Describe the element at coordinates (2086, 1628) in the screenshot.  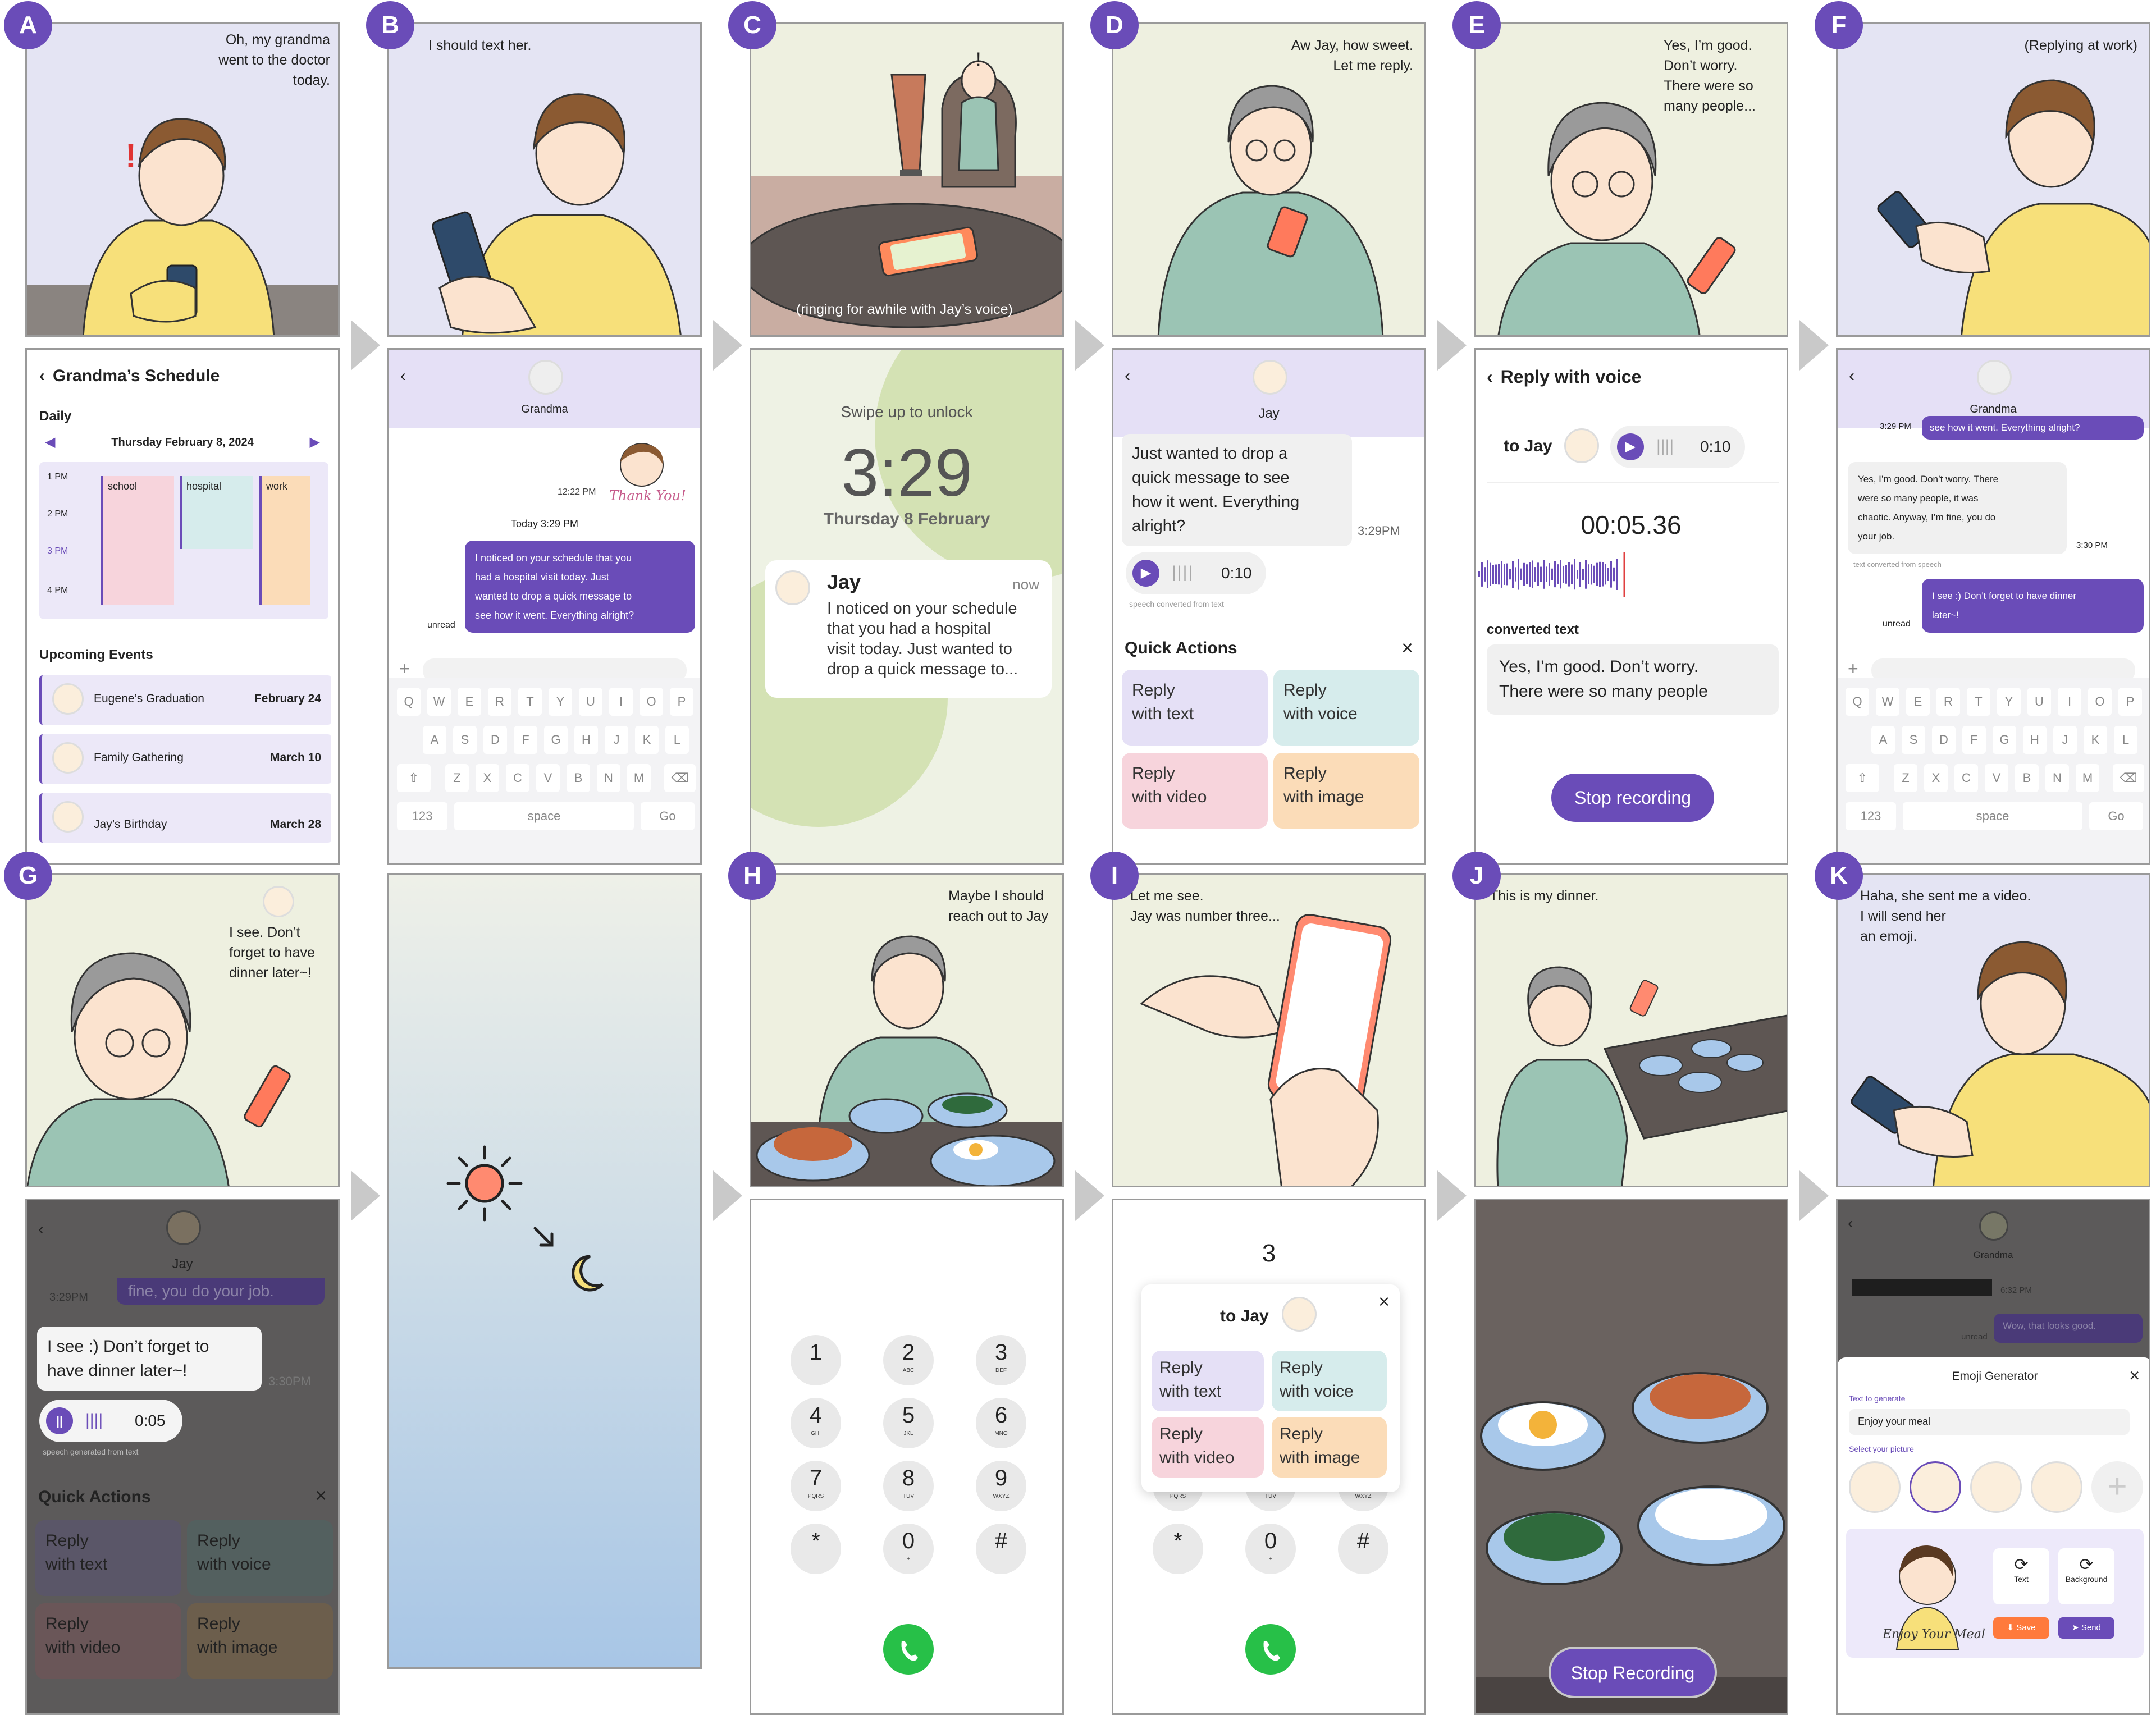
I see `send-button: ➤ Send` at that location.